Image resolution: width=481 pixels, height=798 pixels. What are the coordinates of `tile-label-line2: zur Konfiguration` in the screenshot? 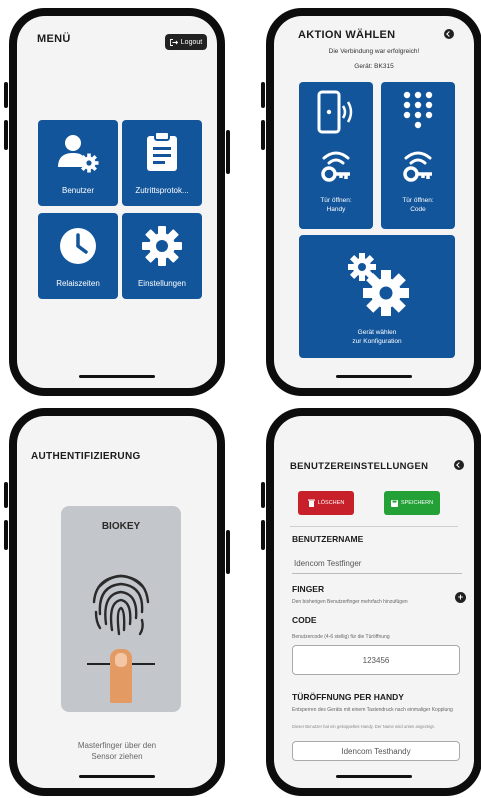 It's located at (377, 341).